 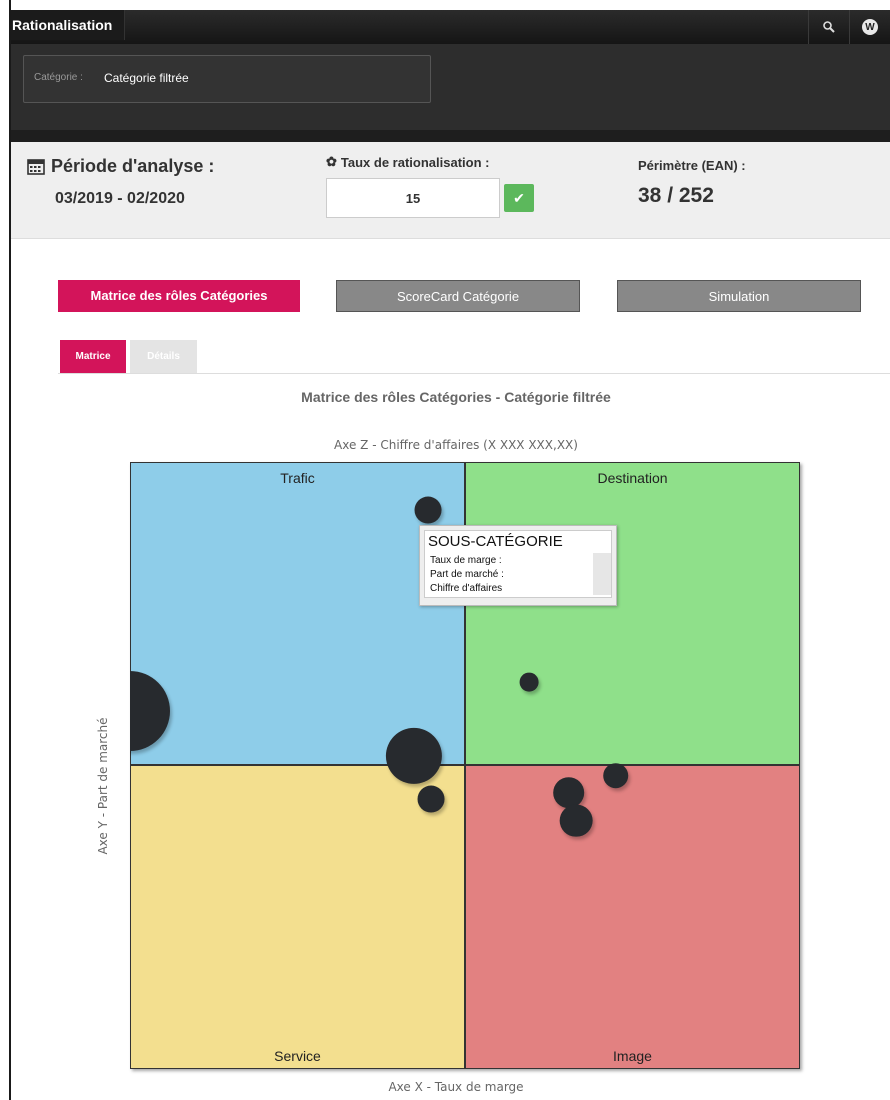 I want to click on check-icon: ✔, so click(x=519, y=197).